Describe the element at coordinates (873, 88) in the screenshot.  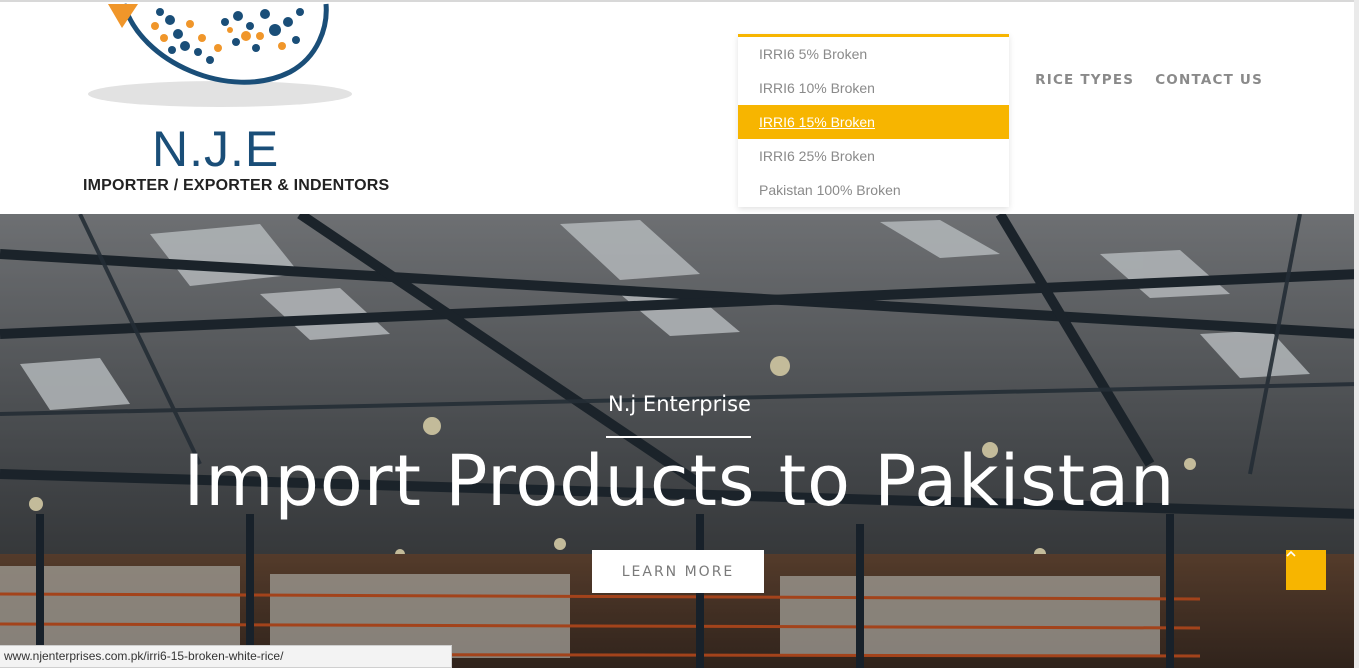
I see `dropdown-item-irri6-10: IRRI6 10% Broken` at that location.